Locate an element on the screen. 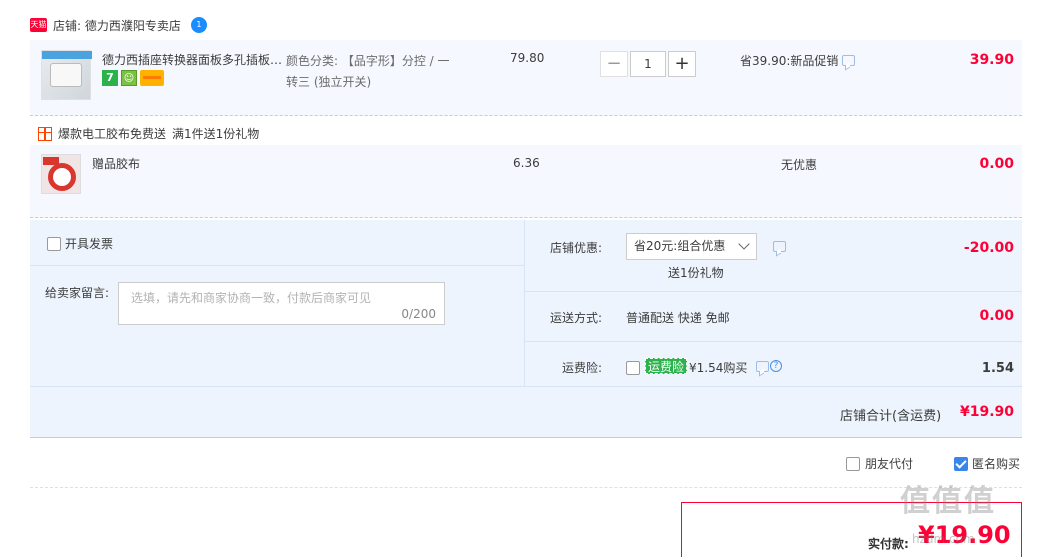 Image resolution: width=1042 pixels, height=557 pixels. item-promotion: 省39.90:新品促销 is located at coordinates (798, 60).